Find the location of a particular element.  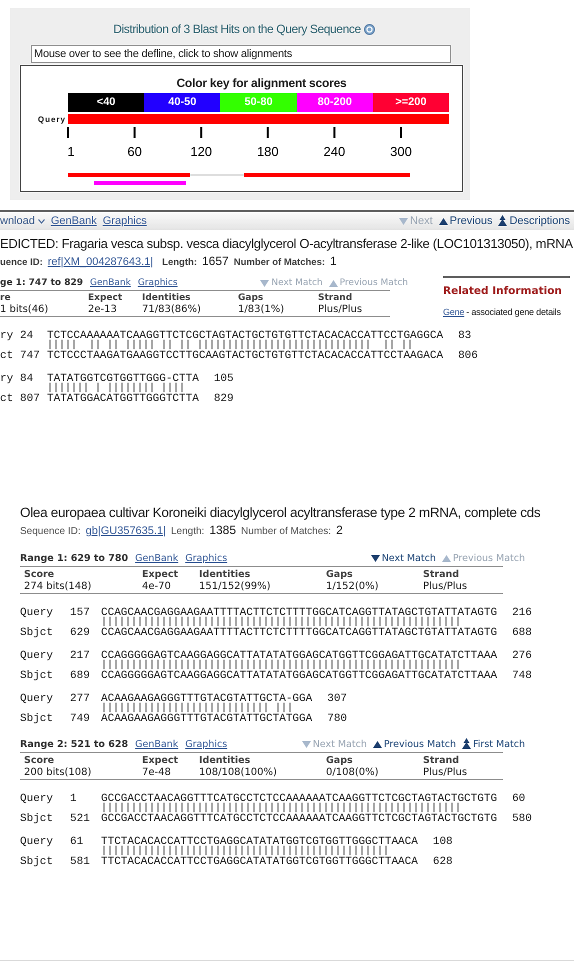

position-number: 521 is located at coordinates (80, 819).